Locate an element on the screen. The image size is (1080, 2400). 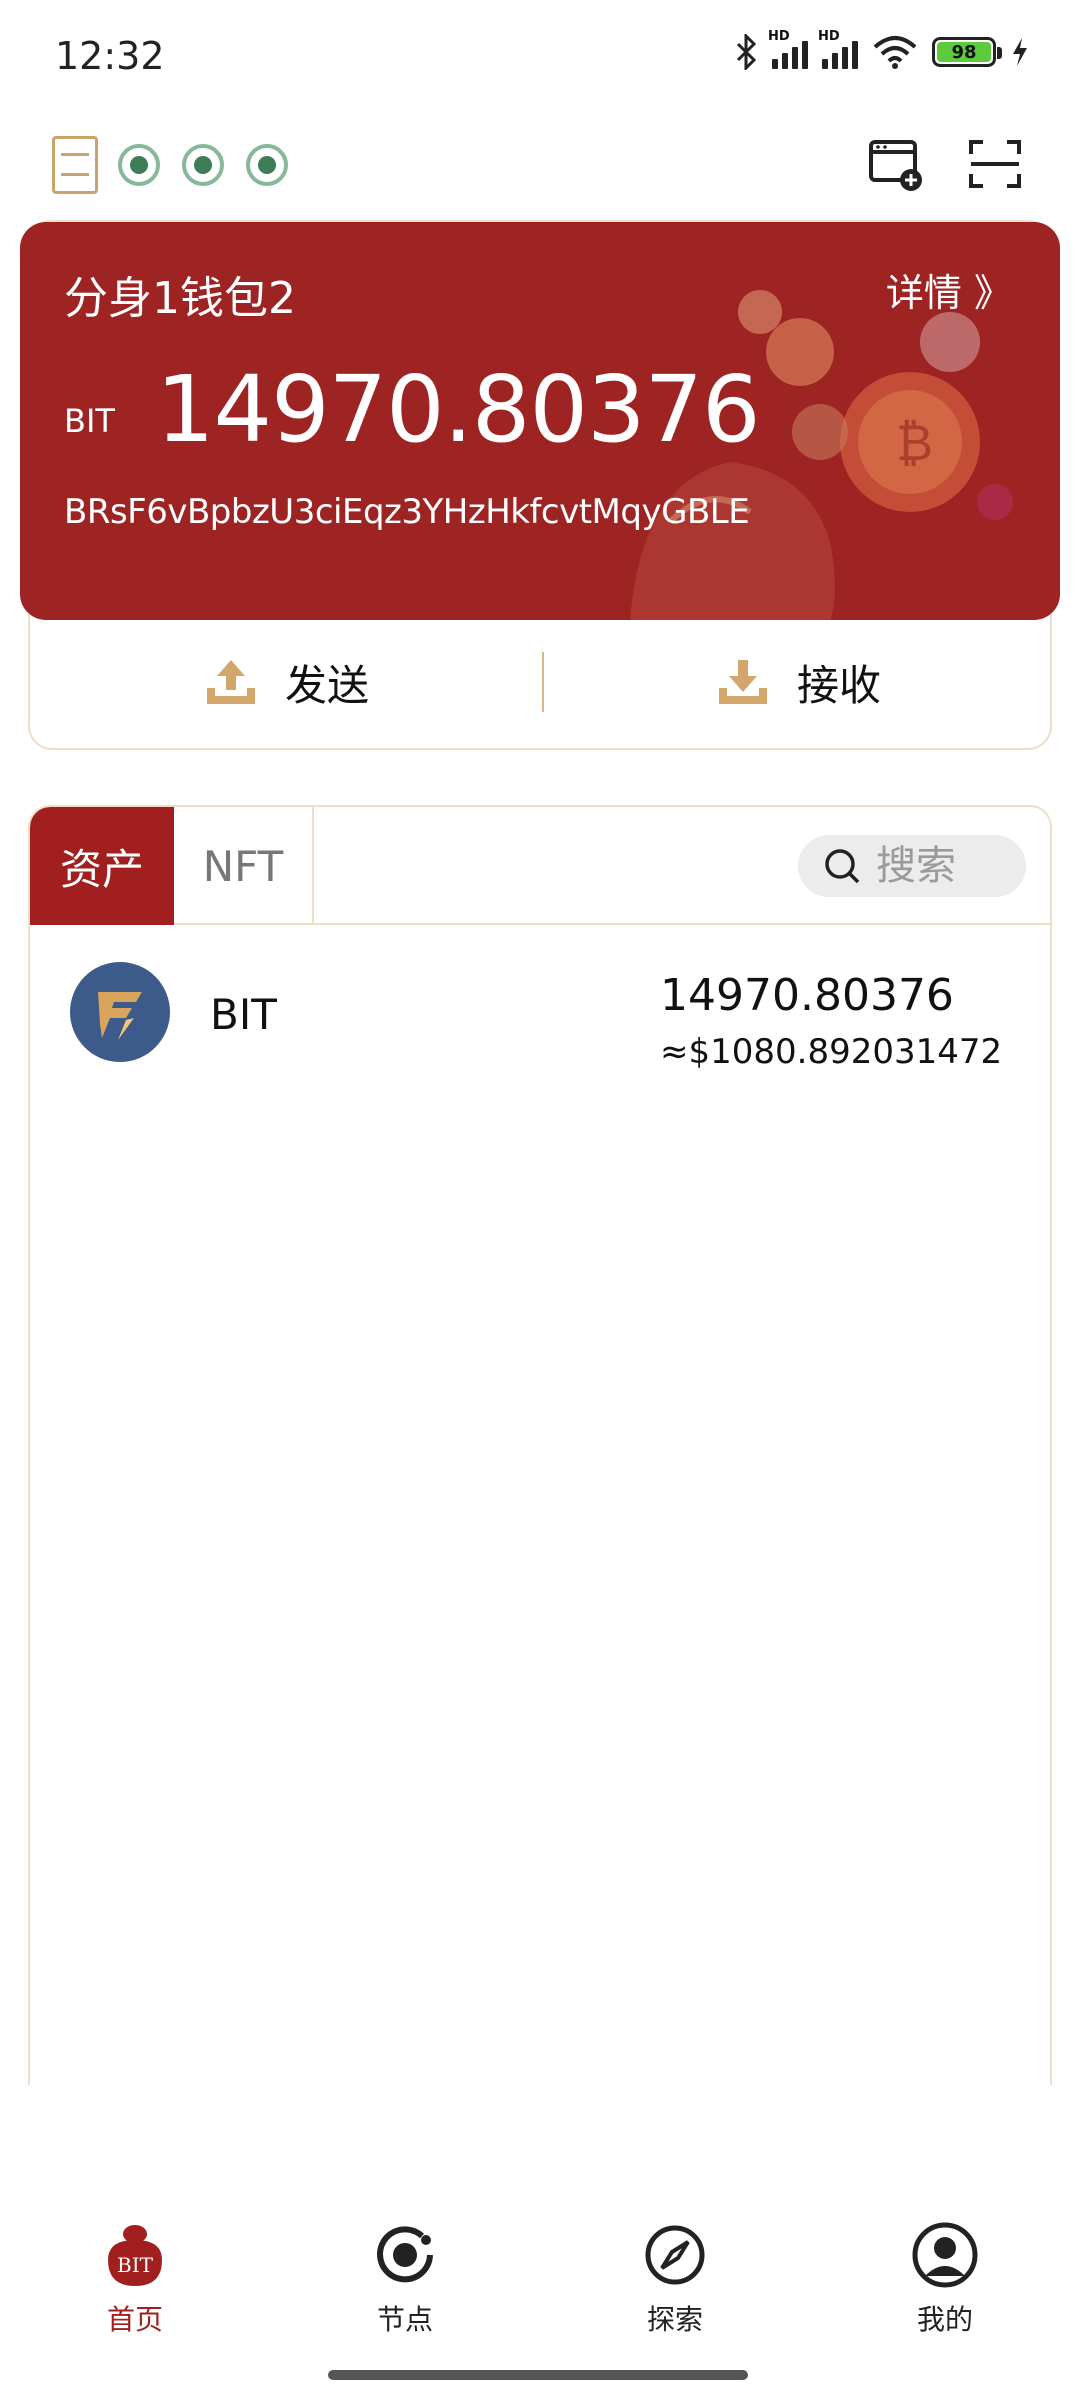
add-browser-icon is located at coordinates (895, 164).